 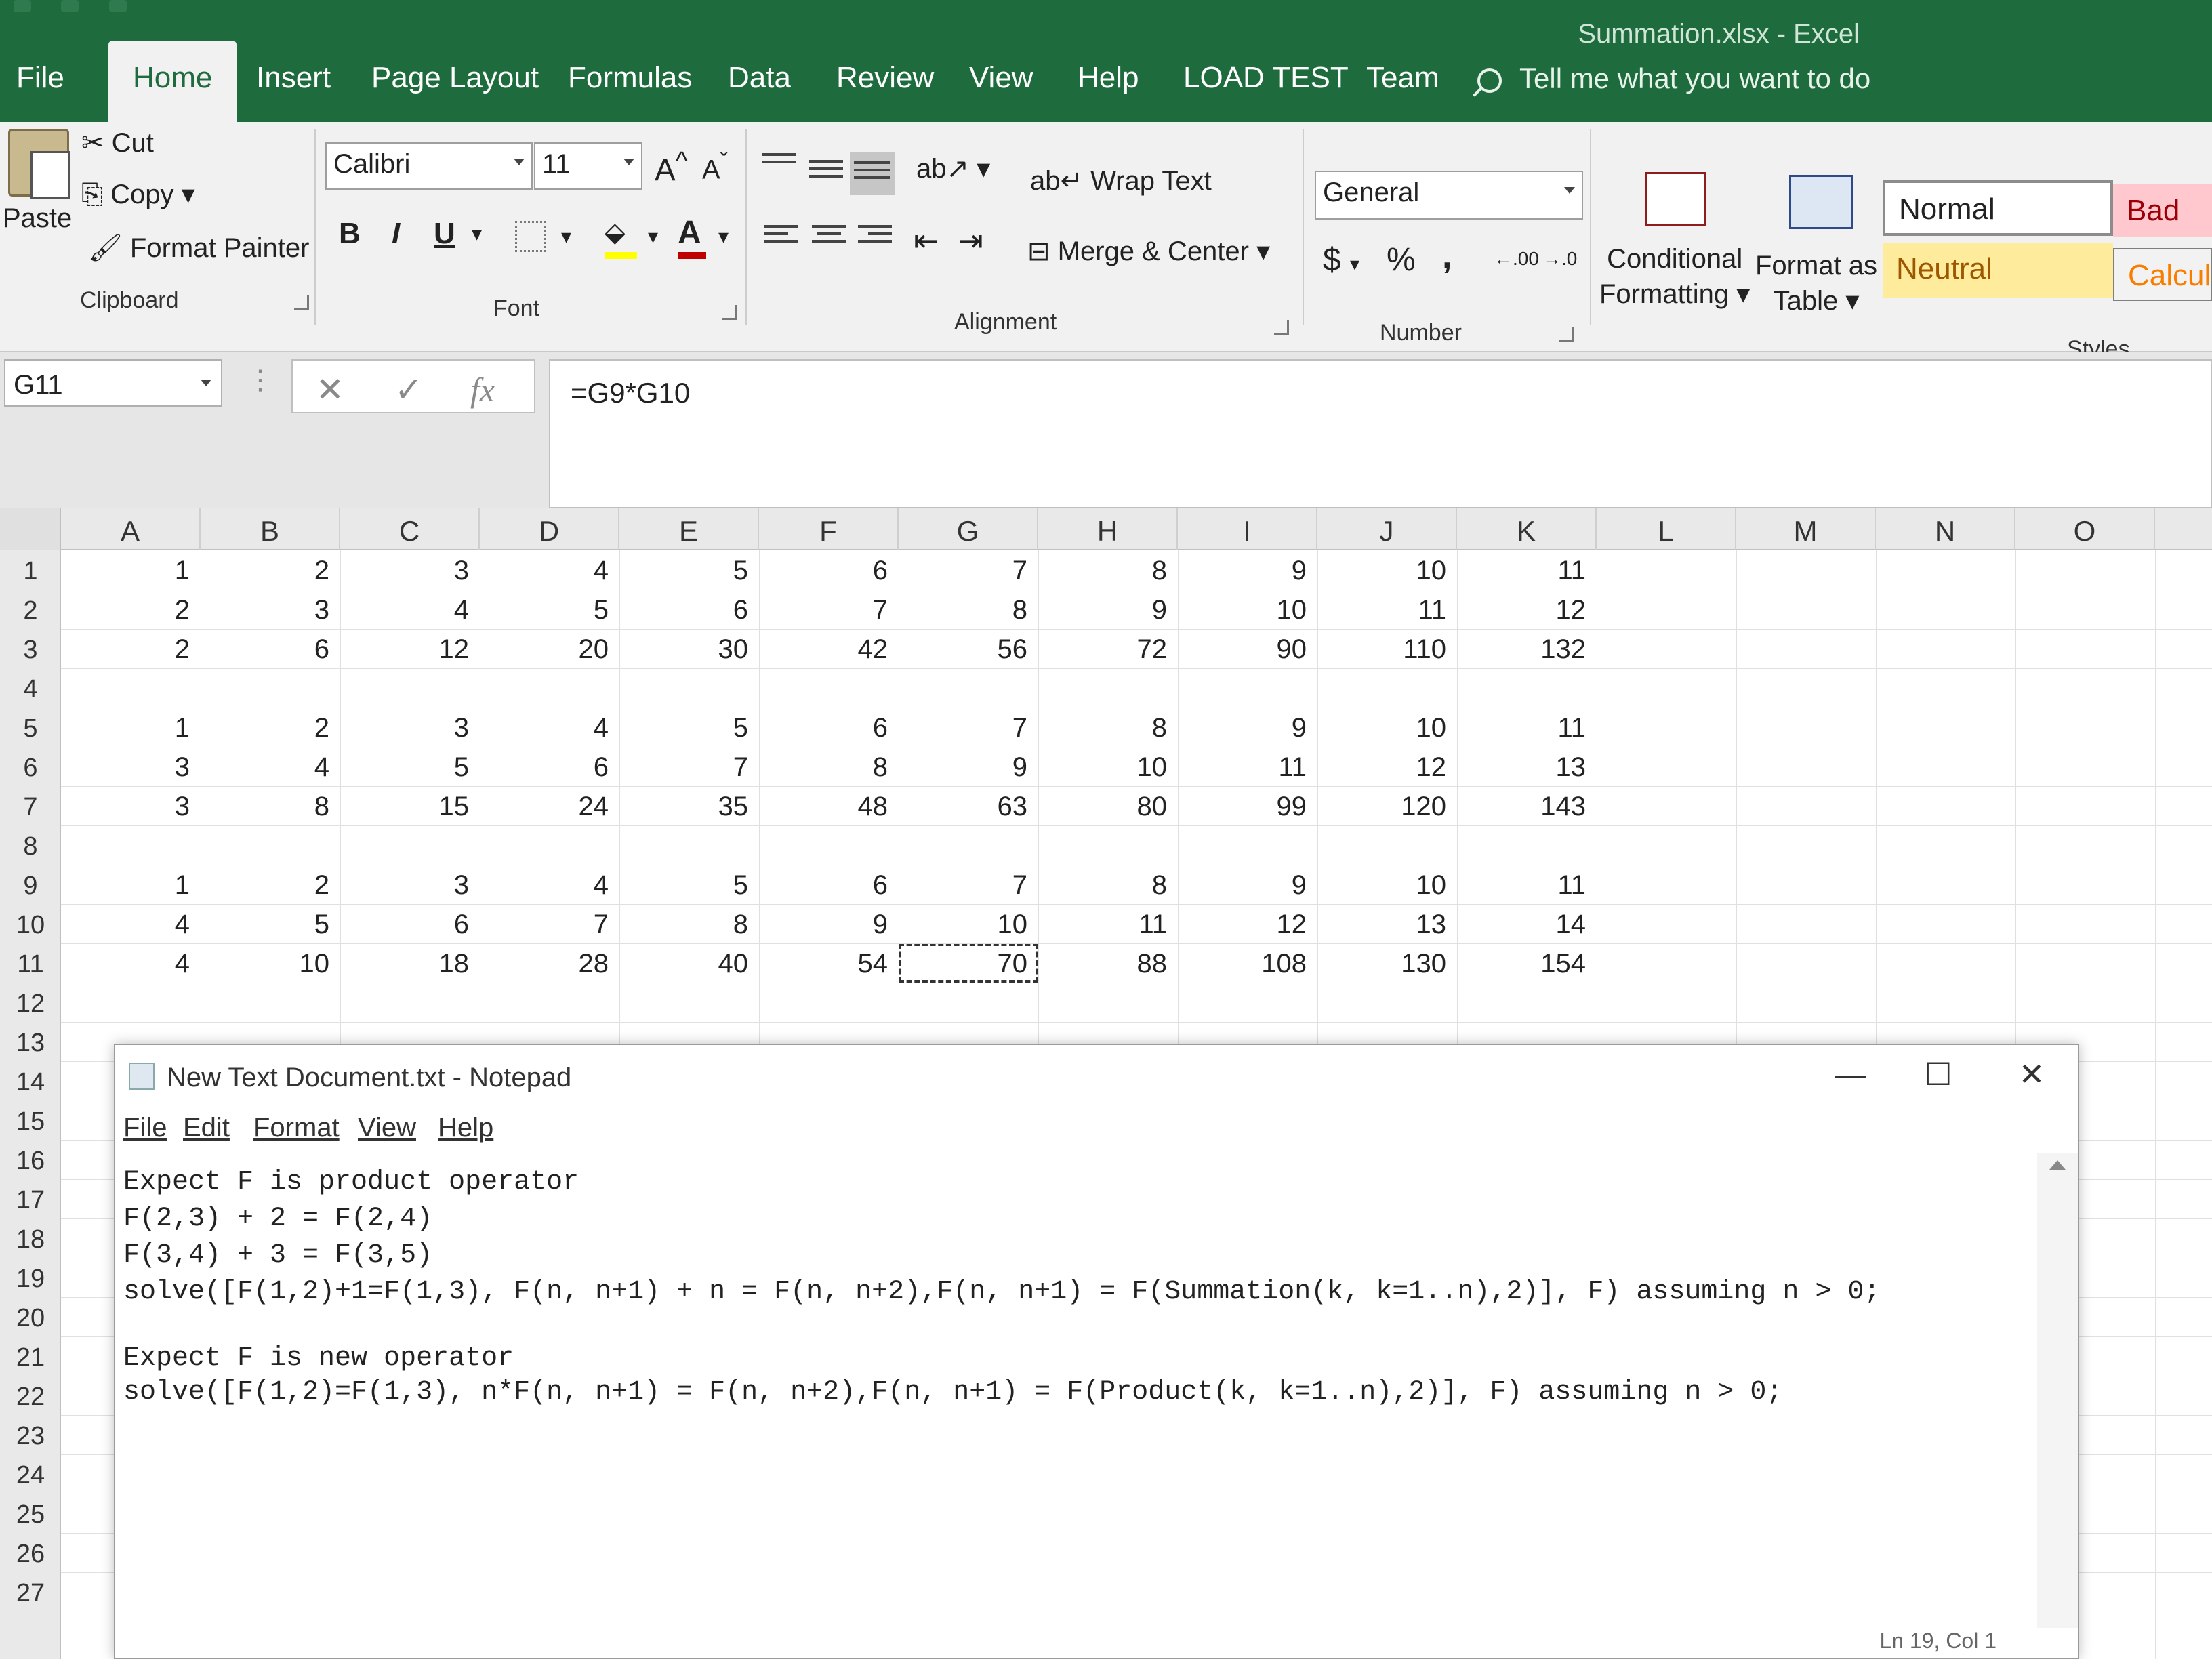 I want to click on cell-i7: 99, so click(x=1242, y=807).